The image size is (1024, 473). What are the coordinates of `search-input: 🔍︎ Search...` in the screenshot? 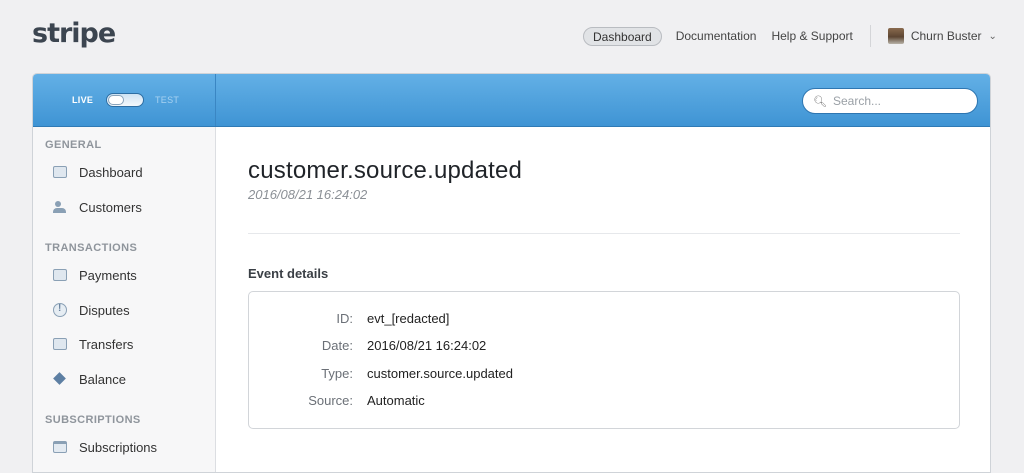 It's located at (890, 101).